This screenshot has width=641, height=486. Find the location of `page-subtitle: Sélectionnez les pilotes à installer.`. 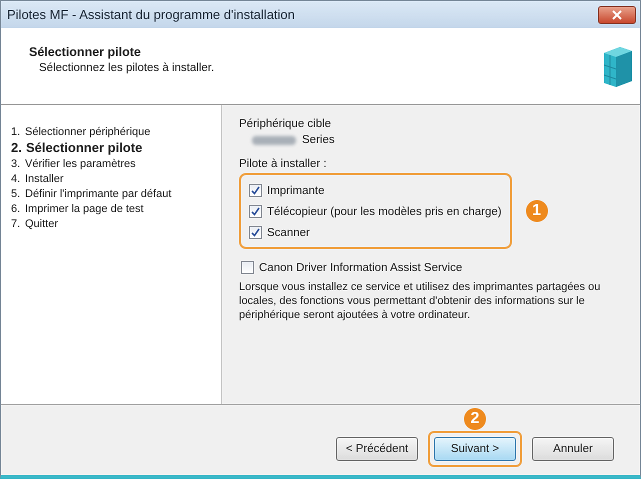

page-subtitle: Sélectionnez les pilotes à installer. is located at coordinates (126, 68).